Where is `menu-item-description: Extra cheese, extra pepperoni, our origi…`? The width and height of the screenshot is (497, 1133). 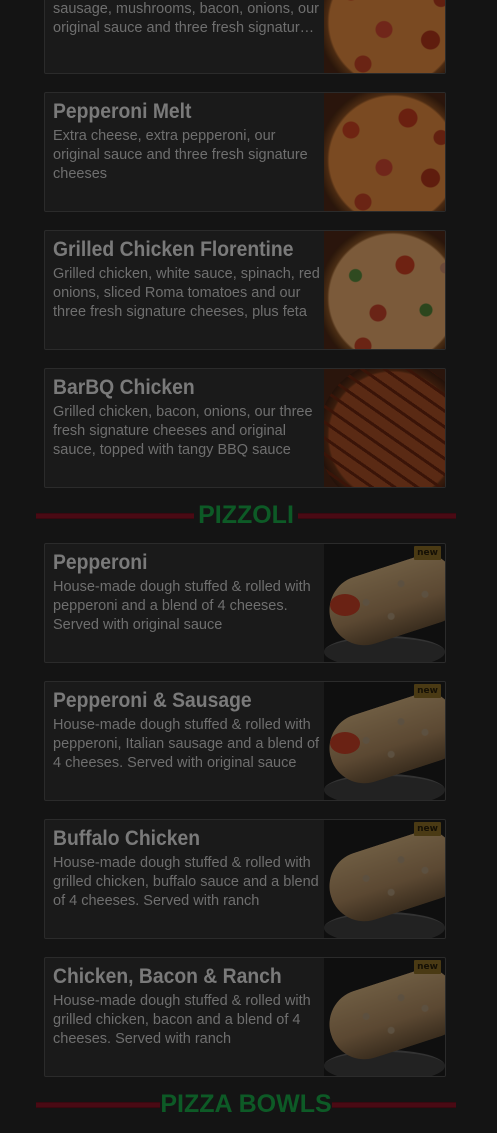 menu-item-description: Extra cheese, extra pepperoni, our origi… is located at coordinates (180, 155).